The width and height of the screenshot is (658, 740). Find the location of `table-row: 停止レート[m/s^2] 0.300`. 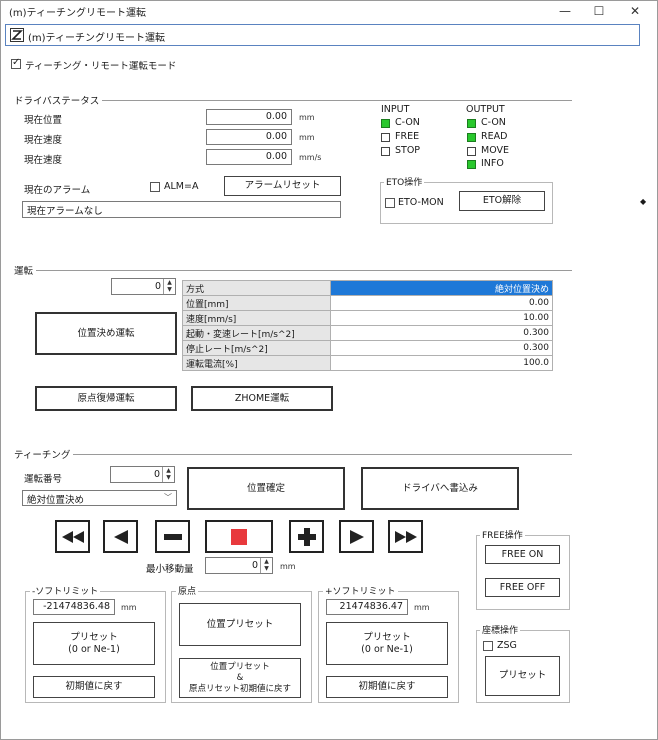

table-row: 停止レート[m/s^2] 0.300 is located at coordinates (367, 348).